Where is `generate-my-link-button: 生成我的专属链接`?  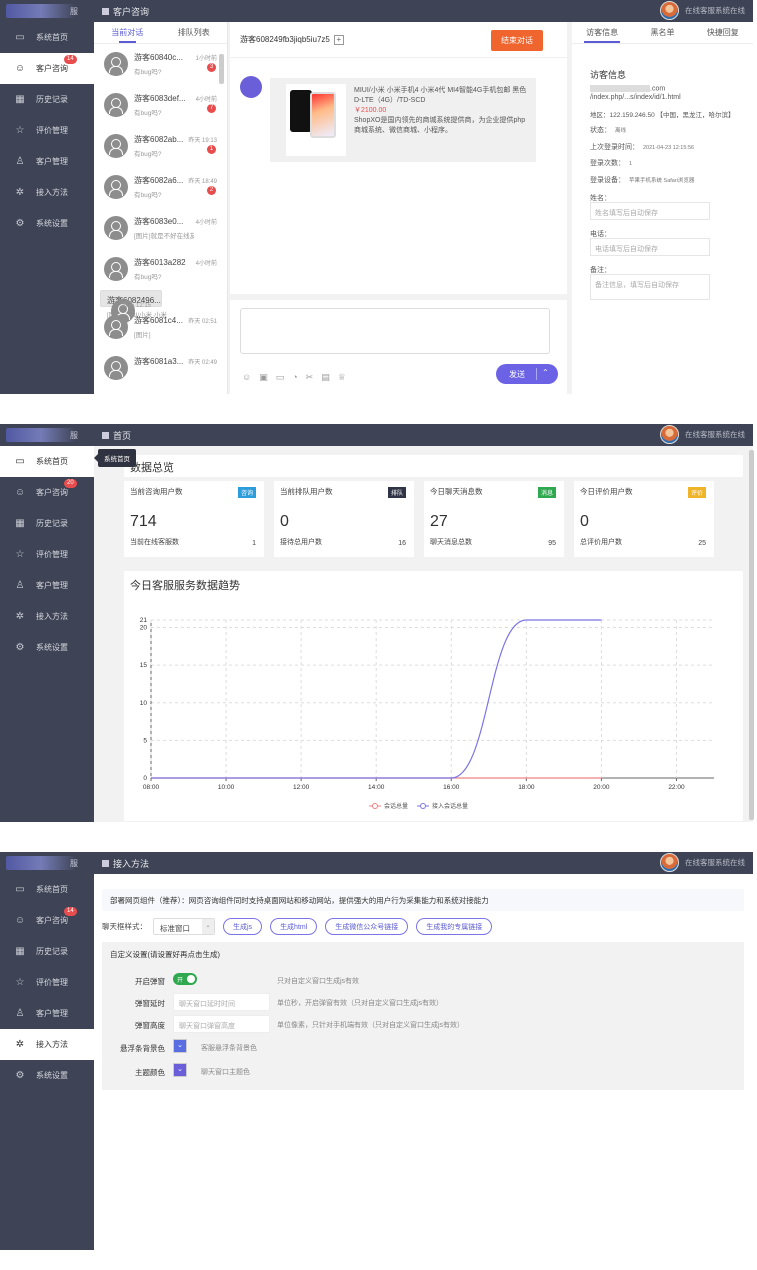 generate-my-link-button: 生成我的专属链接 is located at coordinates (454, 926).